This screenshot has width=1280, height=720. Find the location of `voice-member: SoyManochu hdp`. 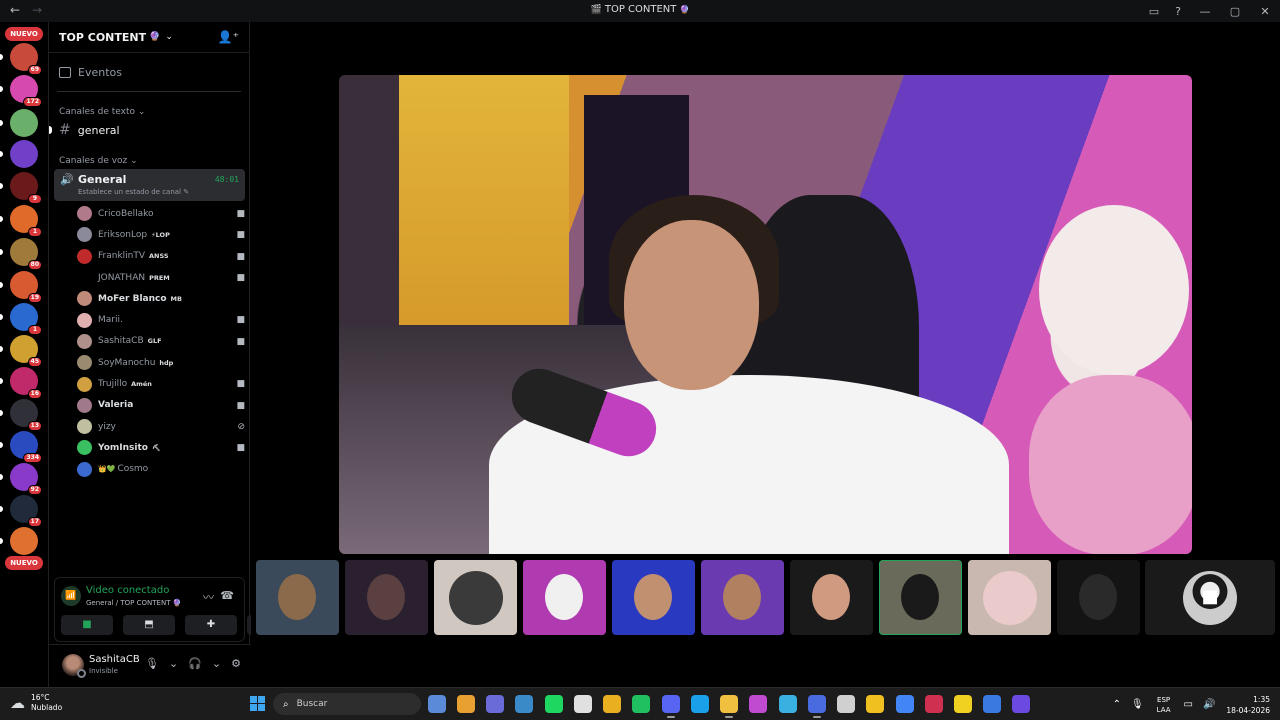

voice-member: SoyManochu hdp is located at coordinates (161, 362).